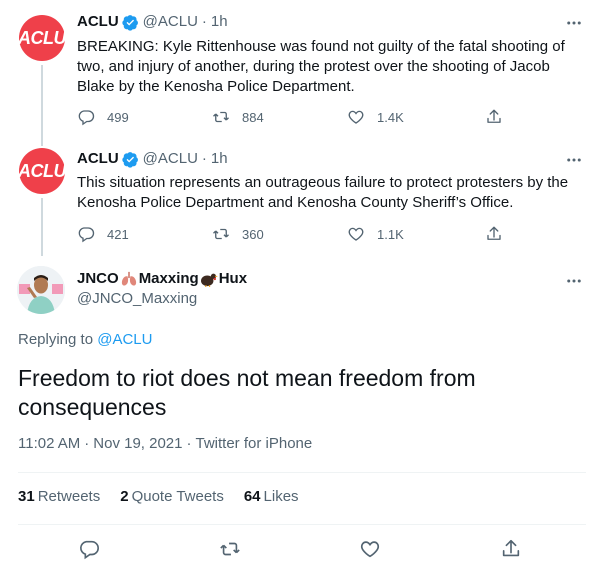 Image resolution: width=603 pixels, height=573 pixels. What do you see at coordinates (230, 549) in the screenshot?
I see `retweet-icon` at bounding box center [230, 549].